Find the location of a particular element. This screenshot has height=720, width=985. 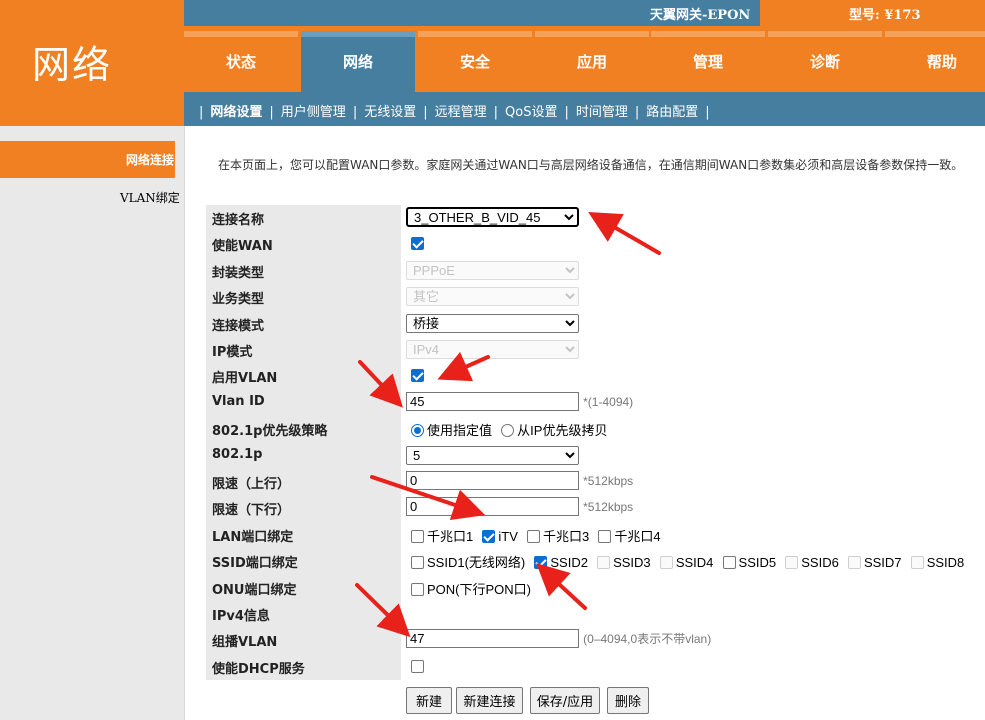

arrow-connection-name is located at coordinates (624, 233).